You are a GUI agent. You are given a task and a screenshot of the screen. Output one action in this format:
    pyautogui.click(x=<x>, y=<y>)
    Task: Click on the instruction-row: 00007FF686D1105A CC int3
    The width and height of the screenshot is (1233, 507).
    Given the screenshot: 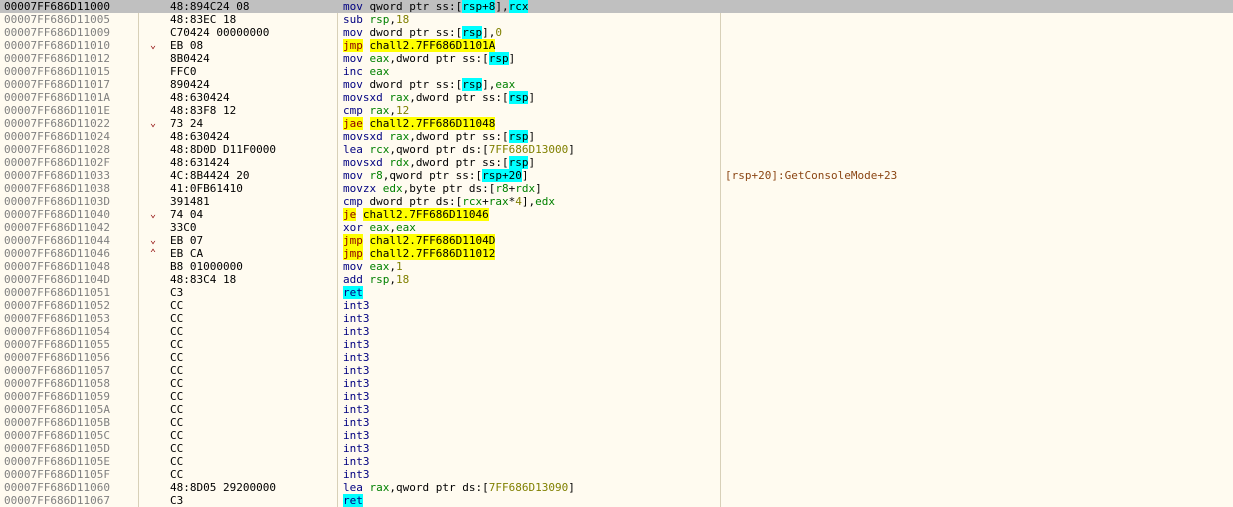 What is the action you would take?
    pyautogui.click(x=616, y=409)
    